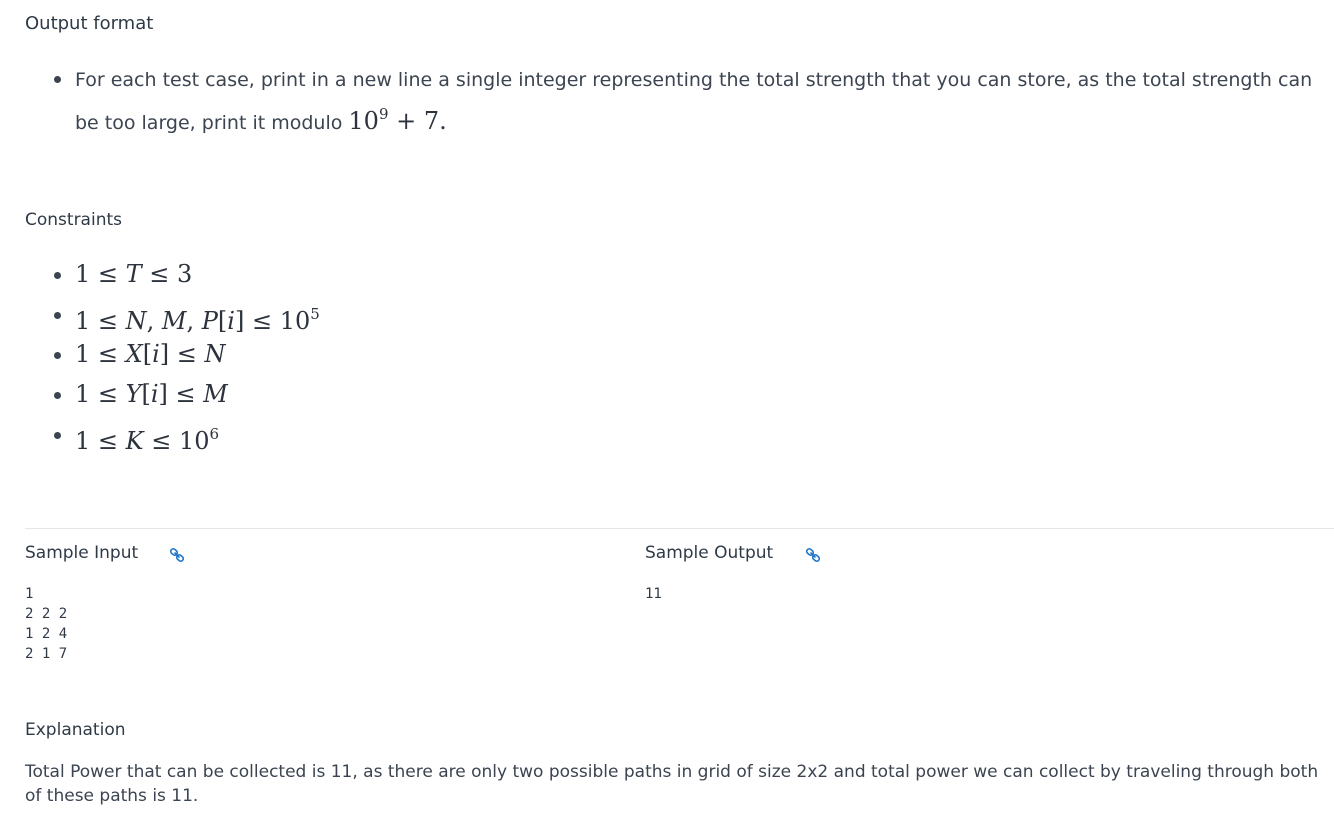  I want to click on constraint-item: 1 ≤ T ≤ 3, so click(172, 274).